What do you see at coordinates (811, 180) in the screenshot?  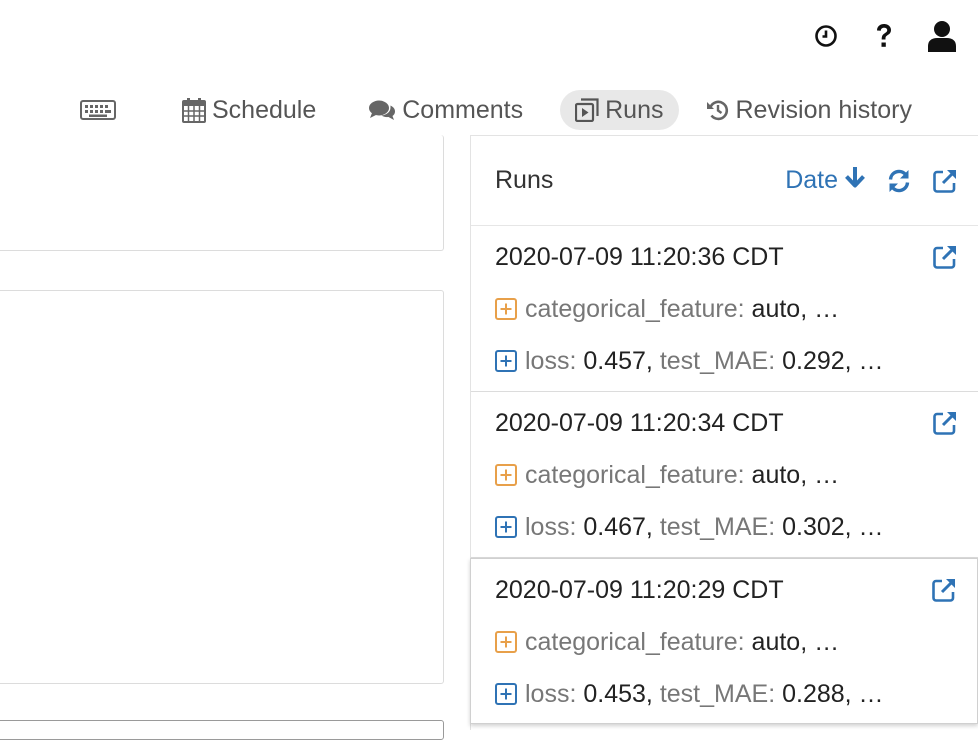 I see `sort-label: Date` at bounding box center [811, 180].